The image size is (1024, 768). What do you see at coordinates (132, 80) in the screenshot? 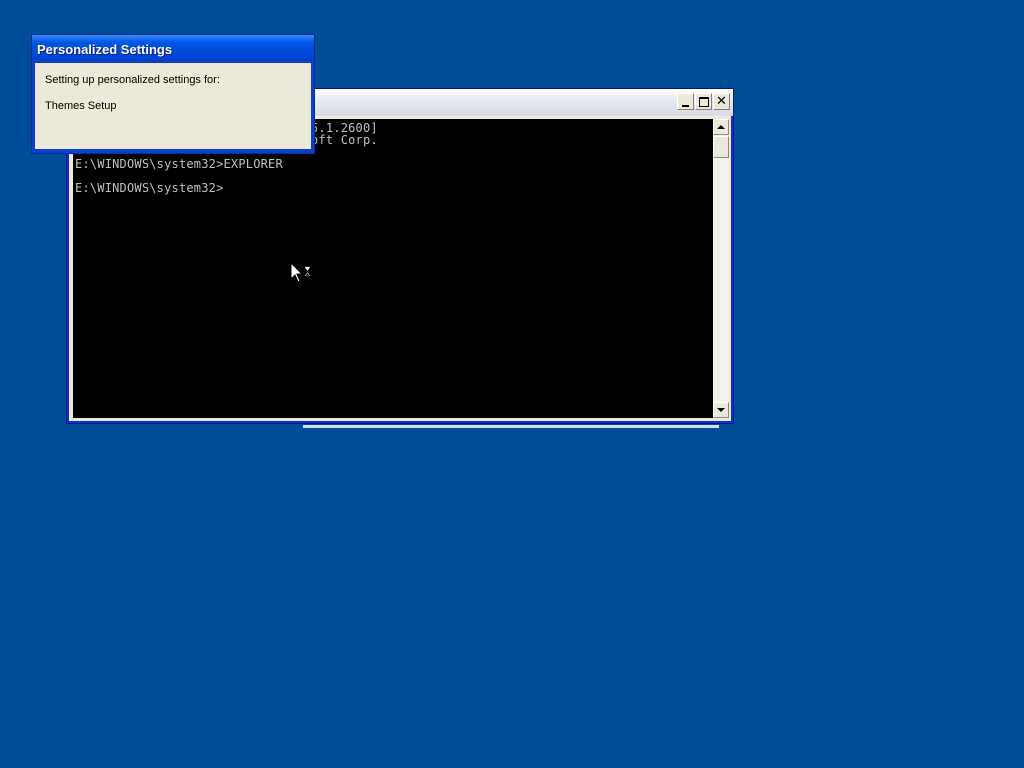
I see `dialog-message: Setting up personalized settings for:` at bounding box center [132, 80].